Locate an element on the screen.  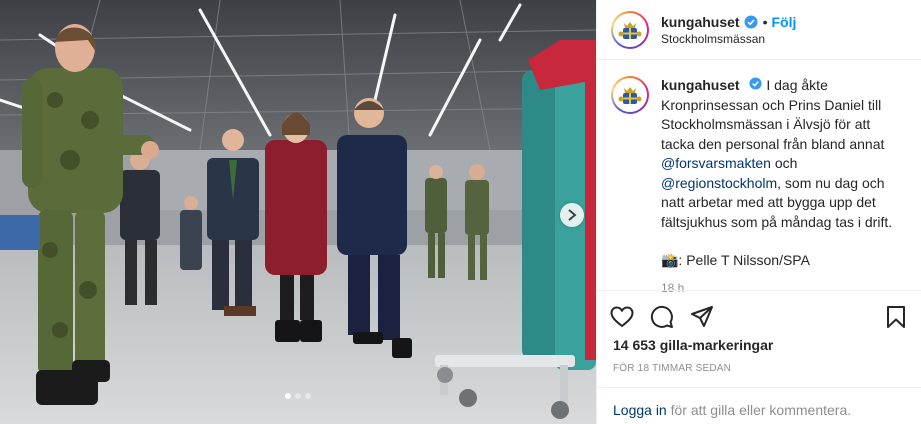
comment-button is located at coordinates (662, 317).